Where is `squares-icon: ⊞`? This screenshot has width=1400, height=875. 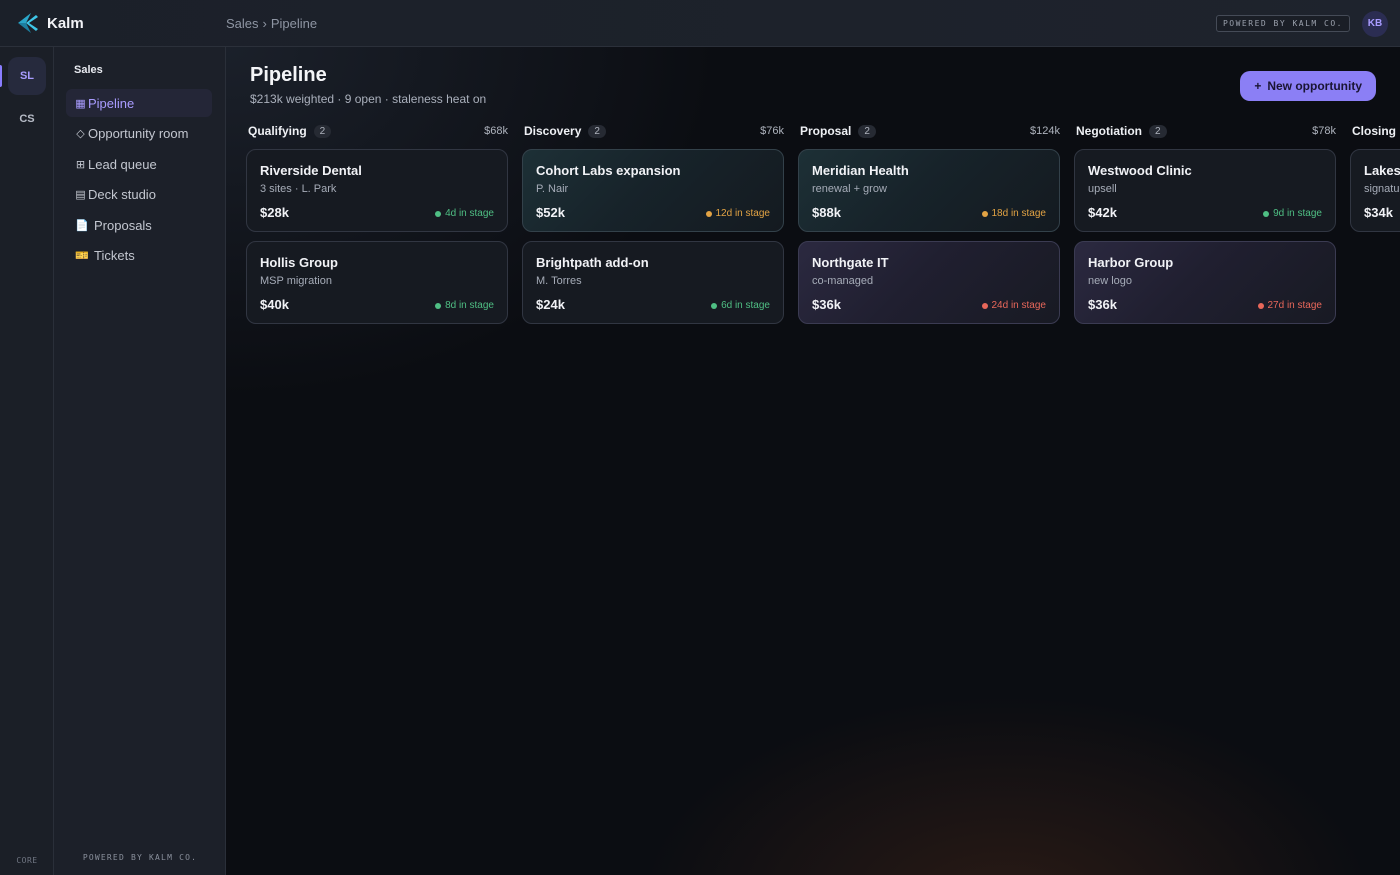
squares-icon: ⊞ is located at coordinates (80, 164).